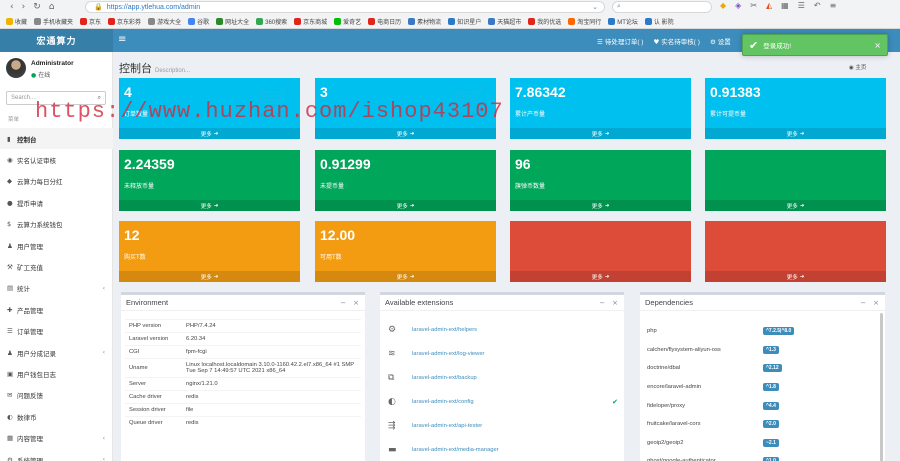  Describe the element at coordinates (56, 455) in the screenshot. I see `sidebar-item: ⚙ 系统管理 ‹` at that location.